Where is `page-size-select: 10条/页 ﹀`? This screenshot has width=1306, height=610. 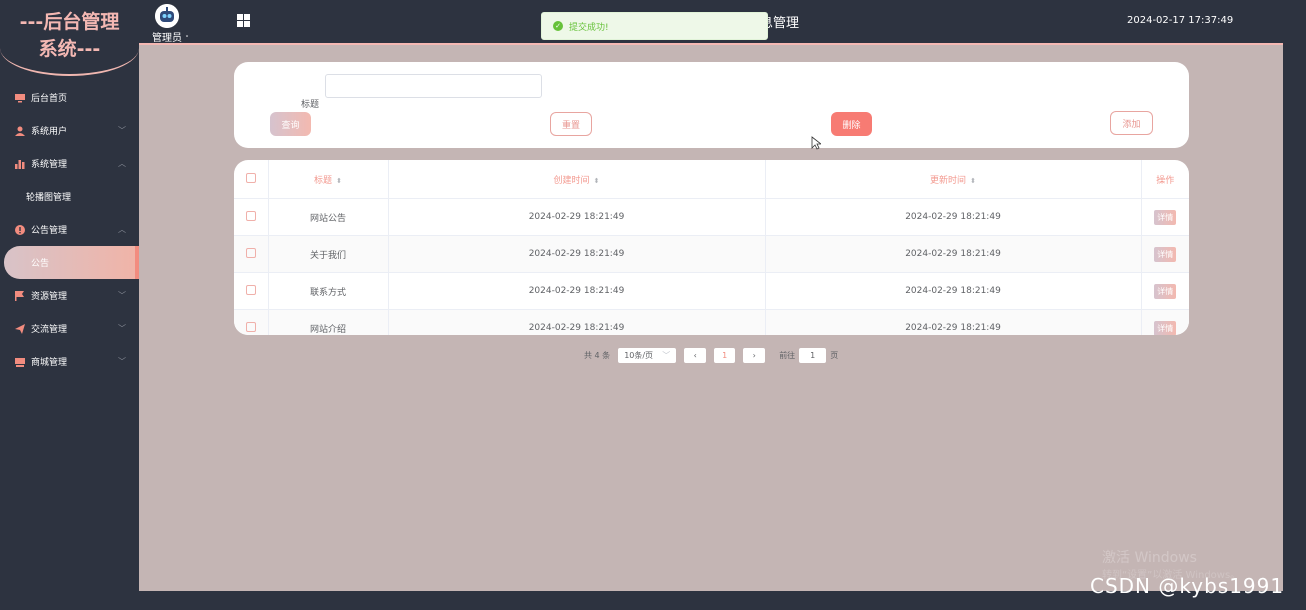 page-size-select: 10条/页 ﹀ is located at coordinates (647, 355).